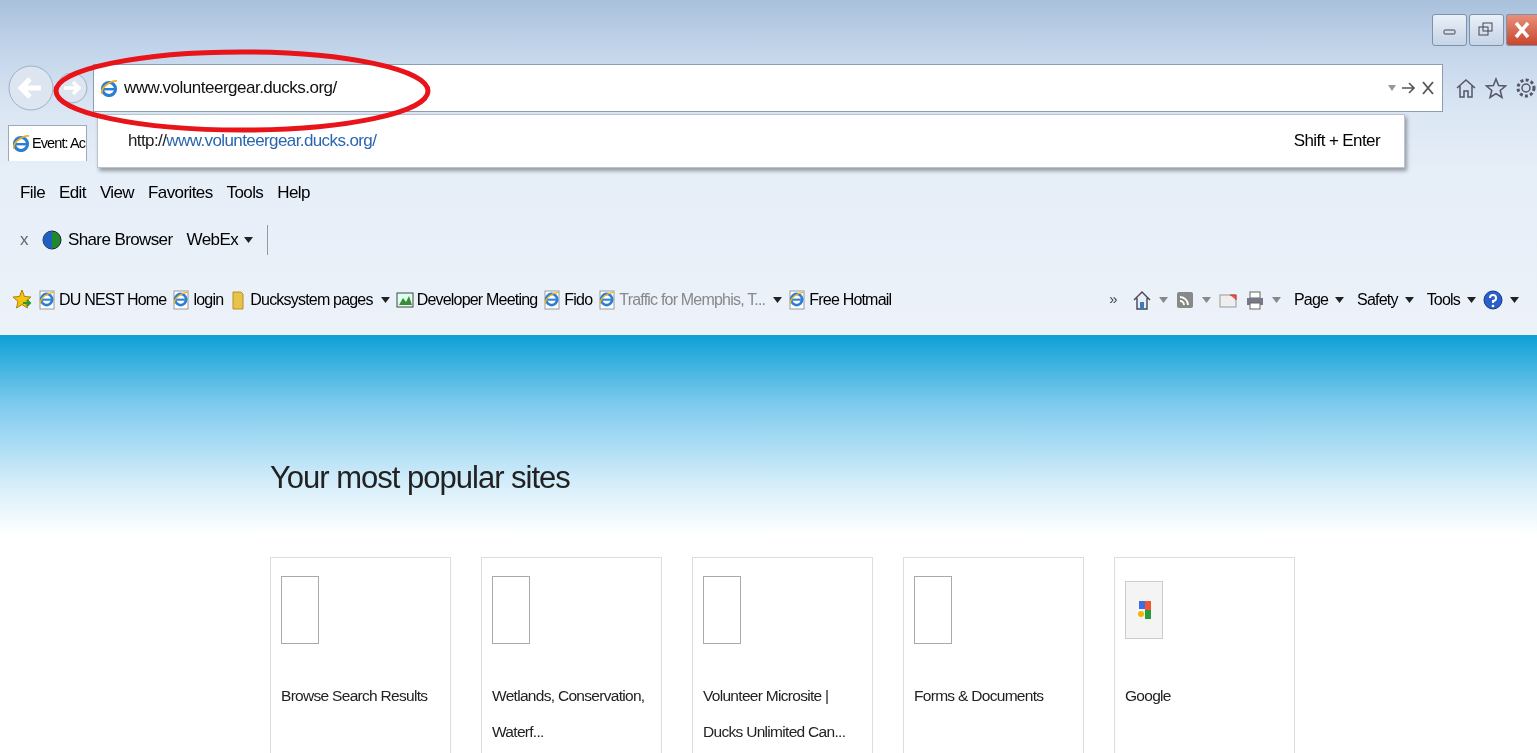  What do you see at coordinates (568, 300) in the screenshot?
I see `favorite-link: Fido` at bounding box center [568, 300].